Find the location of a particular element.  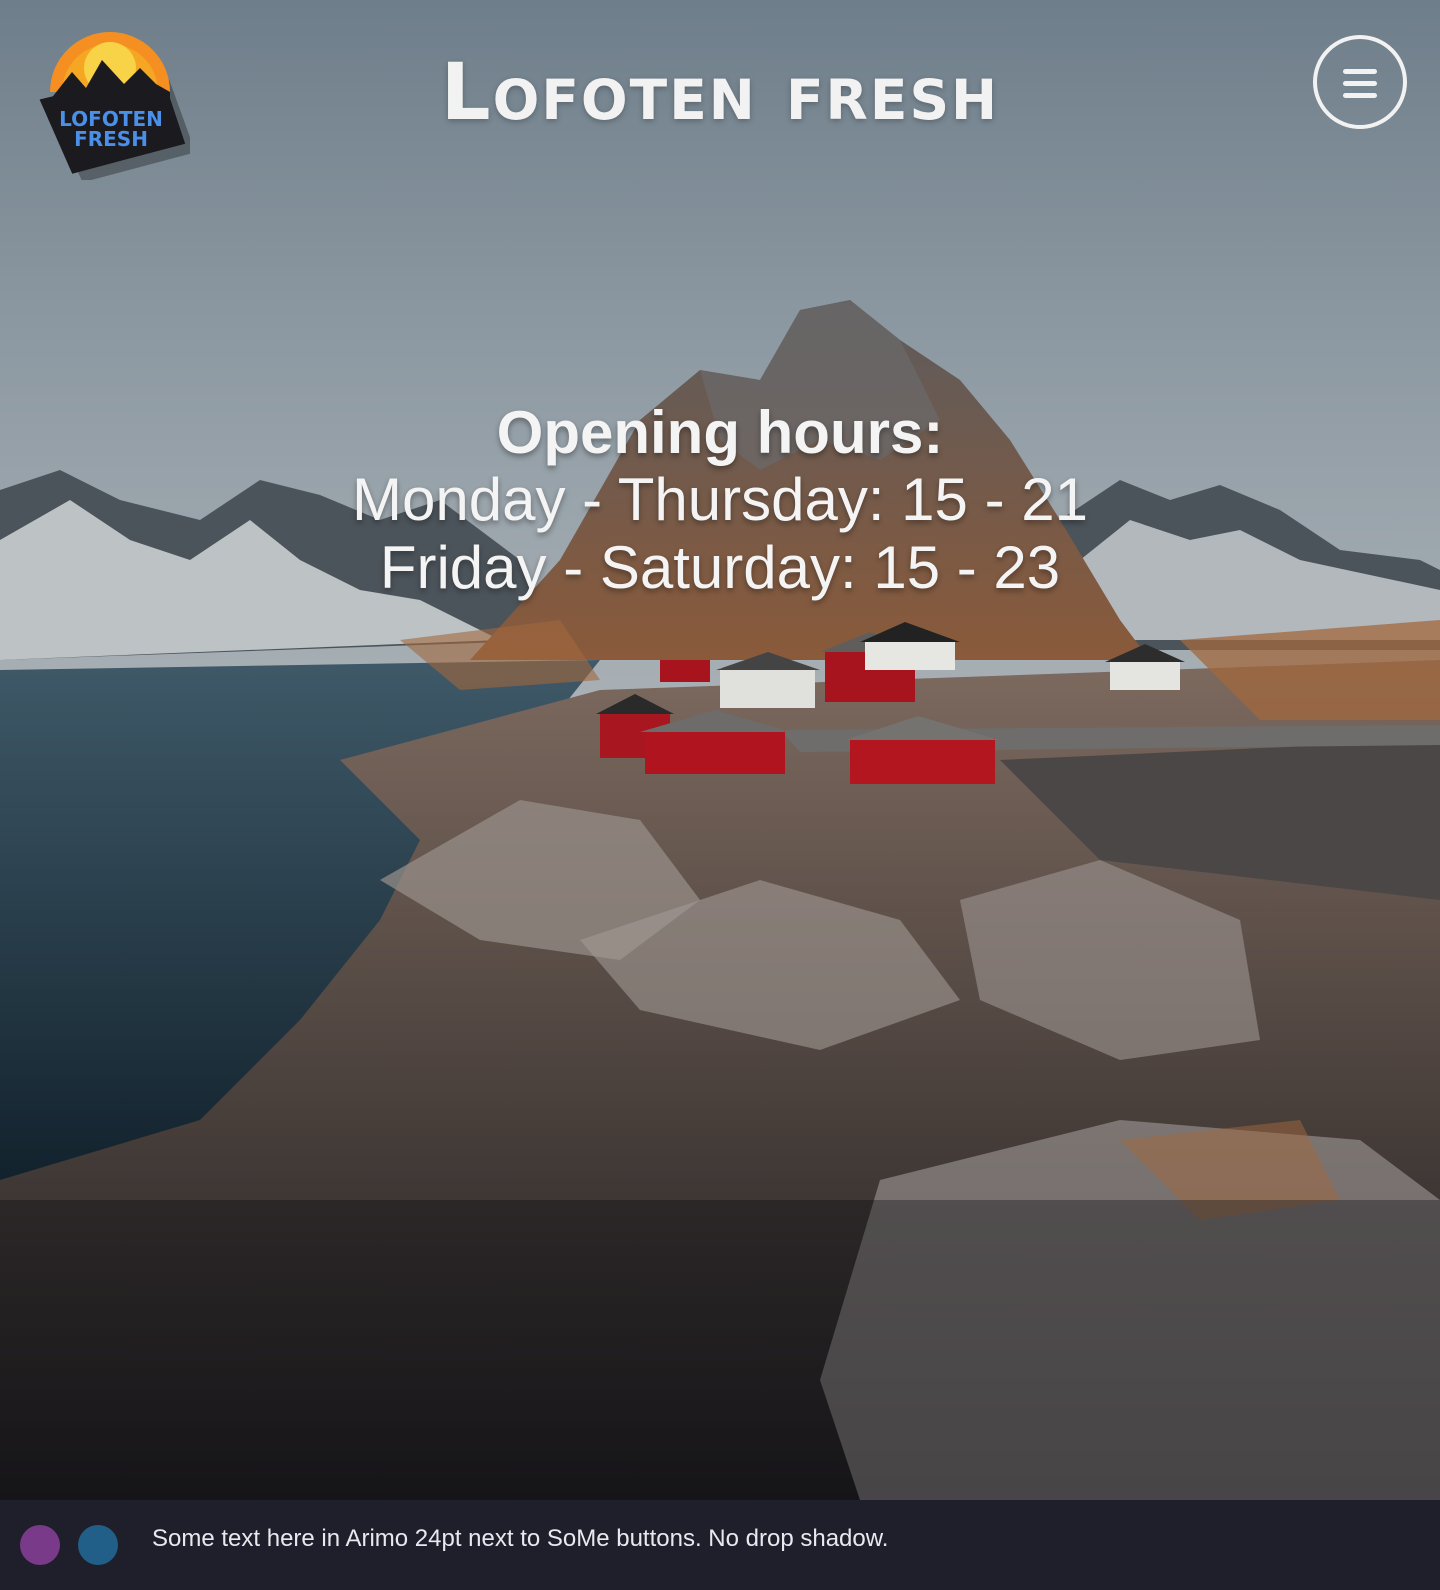

menu-button is located at coordinates (1360, 82).